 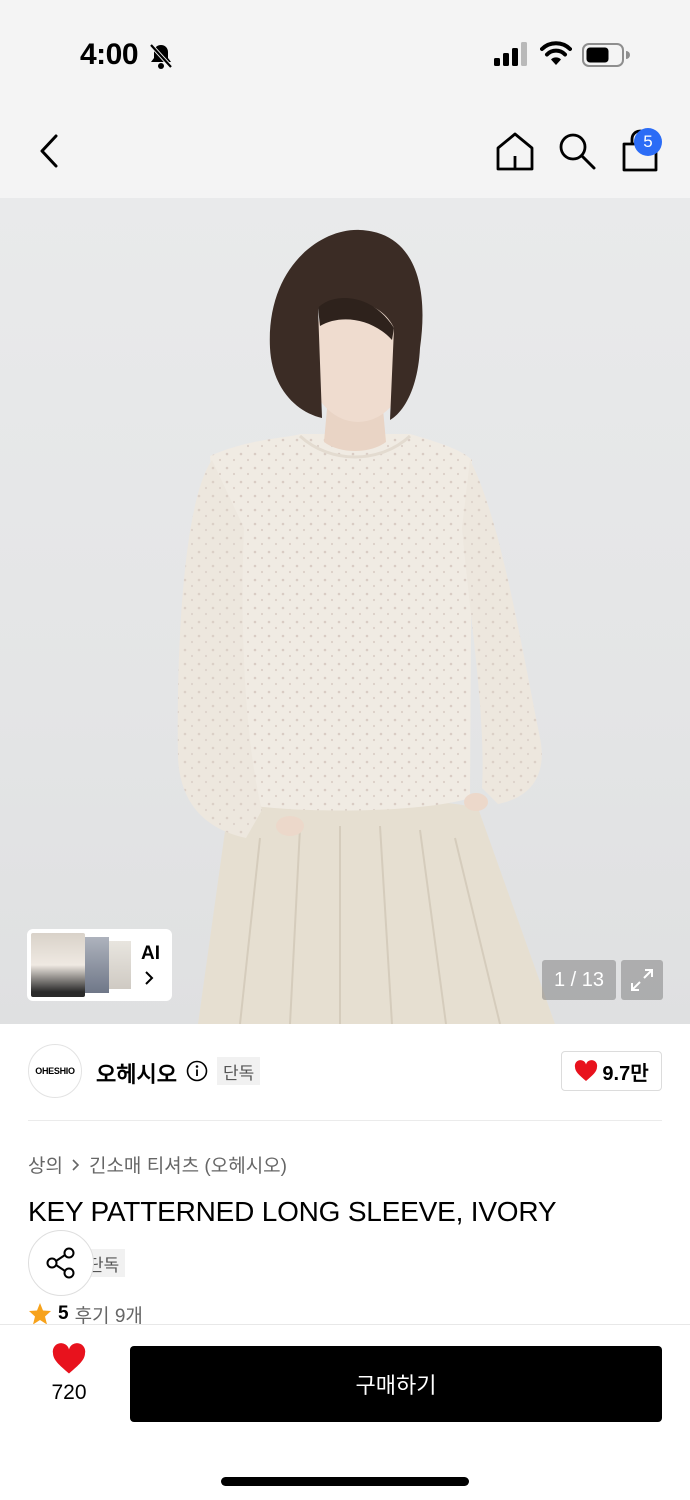 I want to click on brand-like-button: 9.7만, so click(x=611, y=1071).